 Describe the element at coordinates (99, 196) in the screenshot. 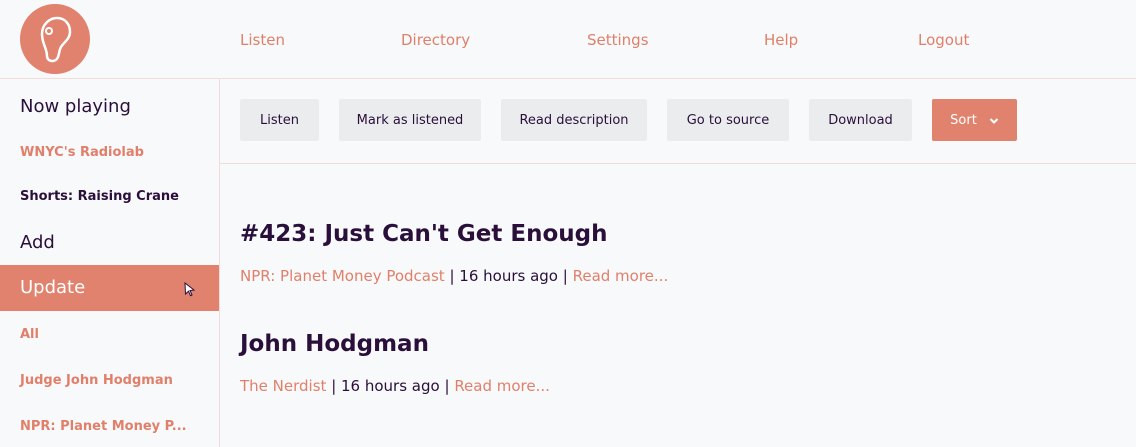

I see `now-playing-episode-link: Shorts: Raising Crane` at that location.